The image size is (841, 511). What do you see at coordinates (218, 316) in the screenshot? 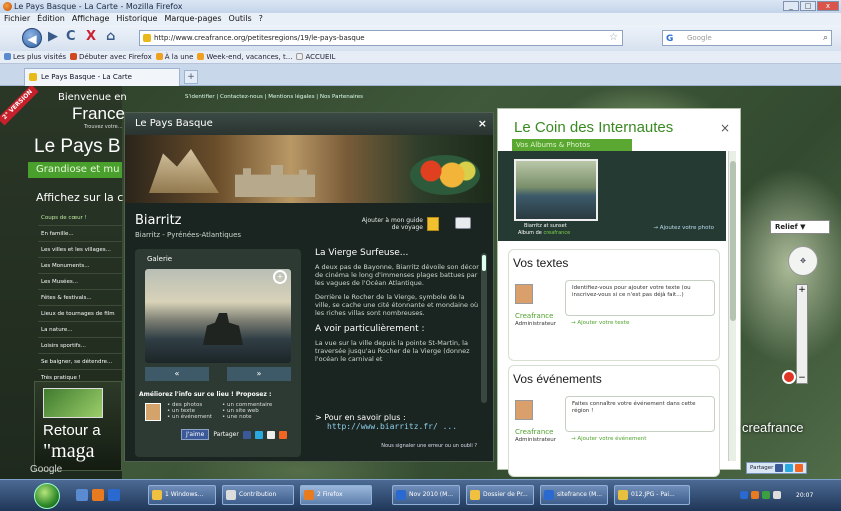
I see `gallery-photo` at bounding box center [218, 316].